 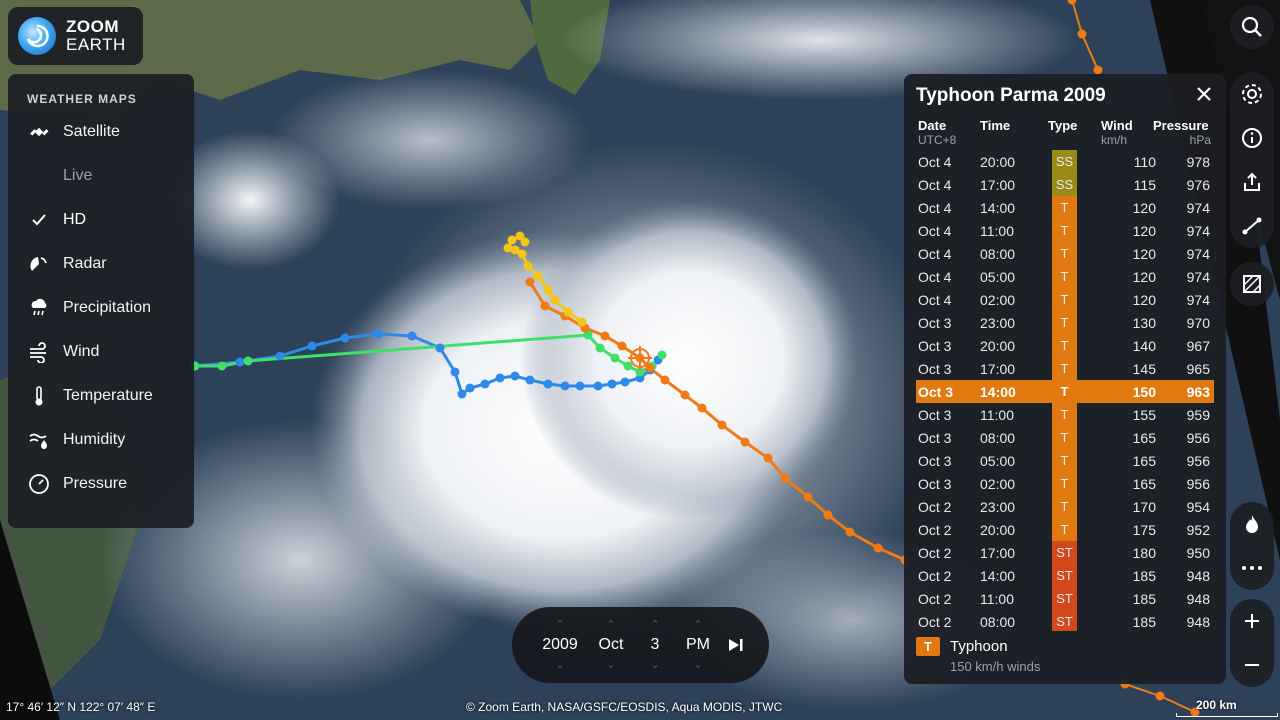 I want to click on table-row: Oct 4 08:00 T 120 974, so click(x=1065, y=253).